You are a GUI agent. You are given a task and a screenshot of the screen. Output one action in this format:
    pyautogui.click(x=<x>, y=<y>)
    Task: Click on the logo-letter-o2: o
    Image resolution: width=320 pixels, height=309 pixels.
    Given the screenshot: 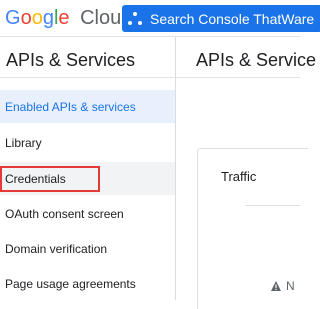 What is the action you would take?
    pyautogui.click(x=37, y=18)
    